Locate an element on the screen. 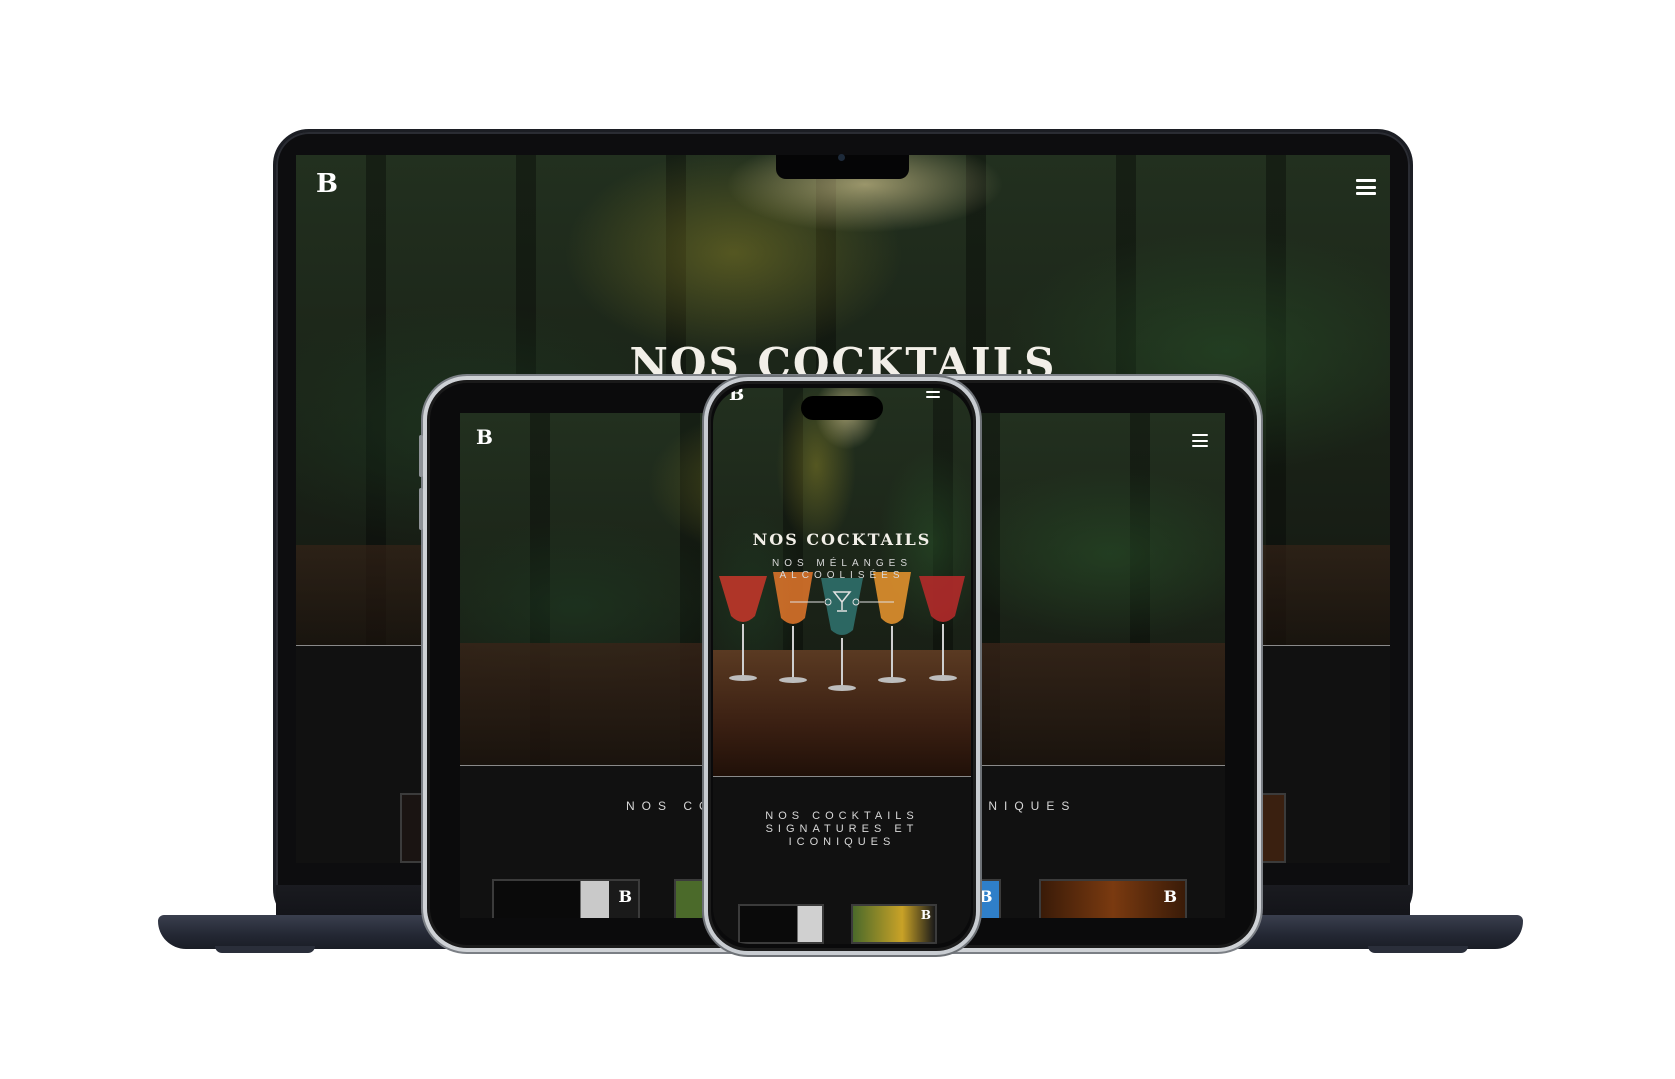 This screenshot has height=1079, width=1675. laptop-logo: B is located at coordinates (327, 184).